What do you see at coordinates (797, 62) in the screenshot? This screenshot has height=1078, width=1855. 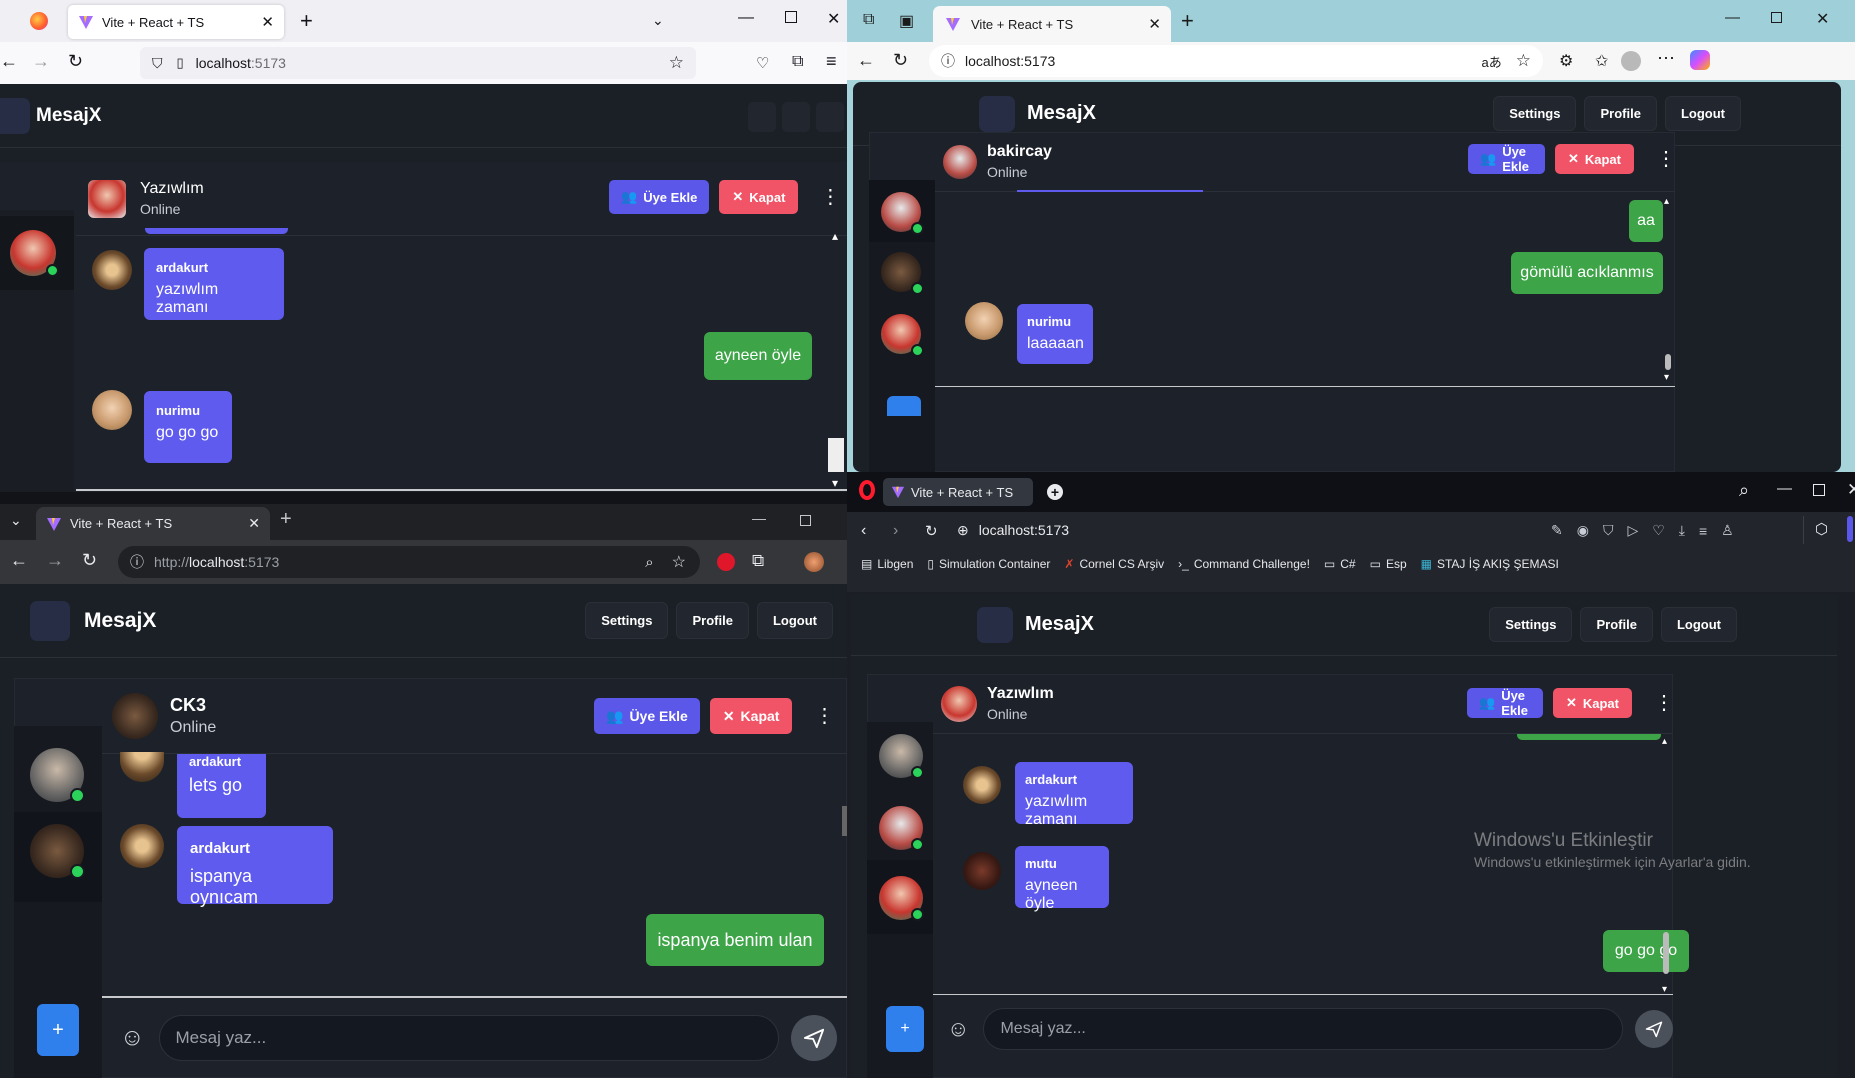 I see `extensions-icon: ⧉` at bounding box center [797, 62].